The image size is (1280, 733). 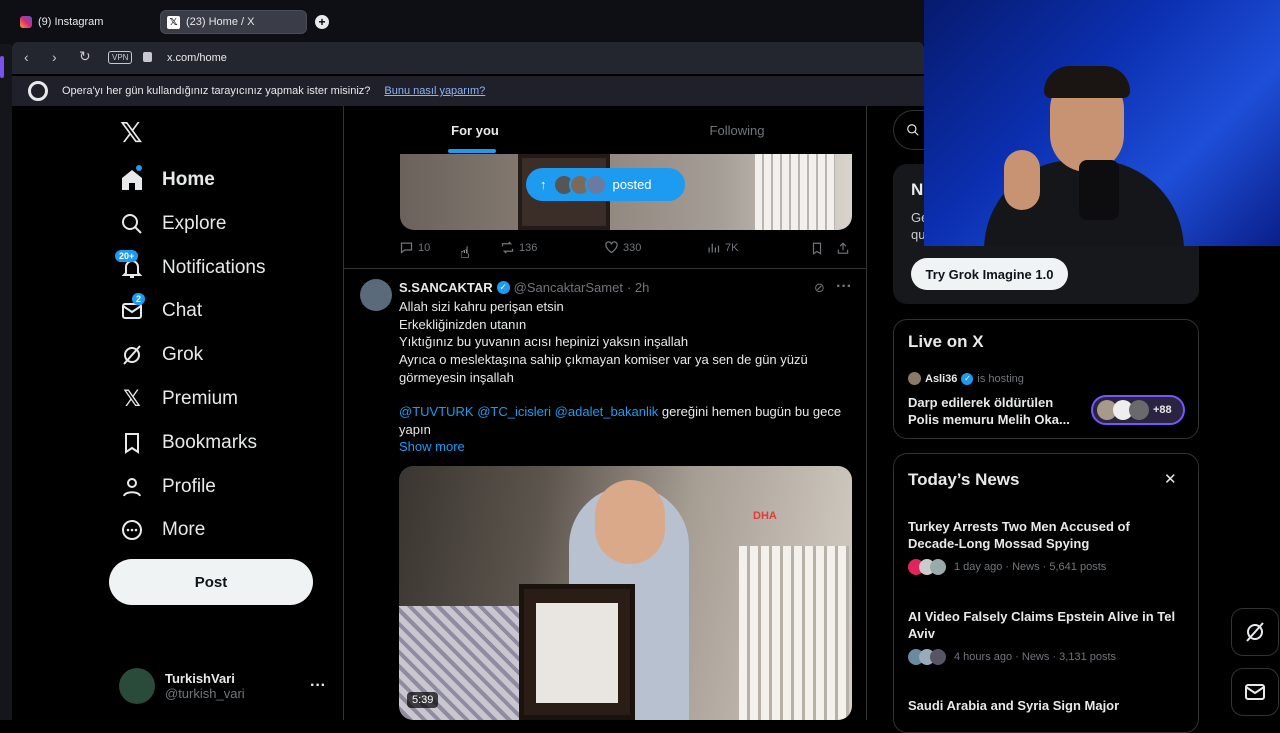 What do you see at coordinates (446, 287) in the screenshot?
I see `post-author-name: S.SANCAKTAR` at bounding box center [446, 287].